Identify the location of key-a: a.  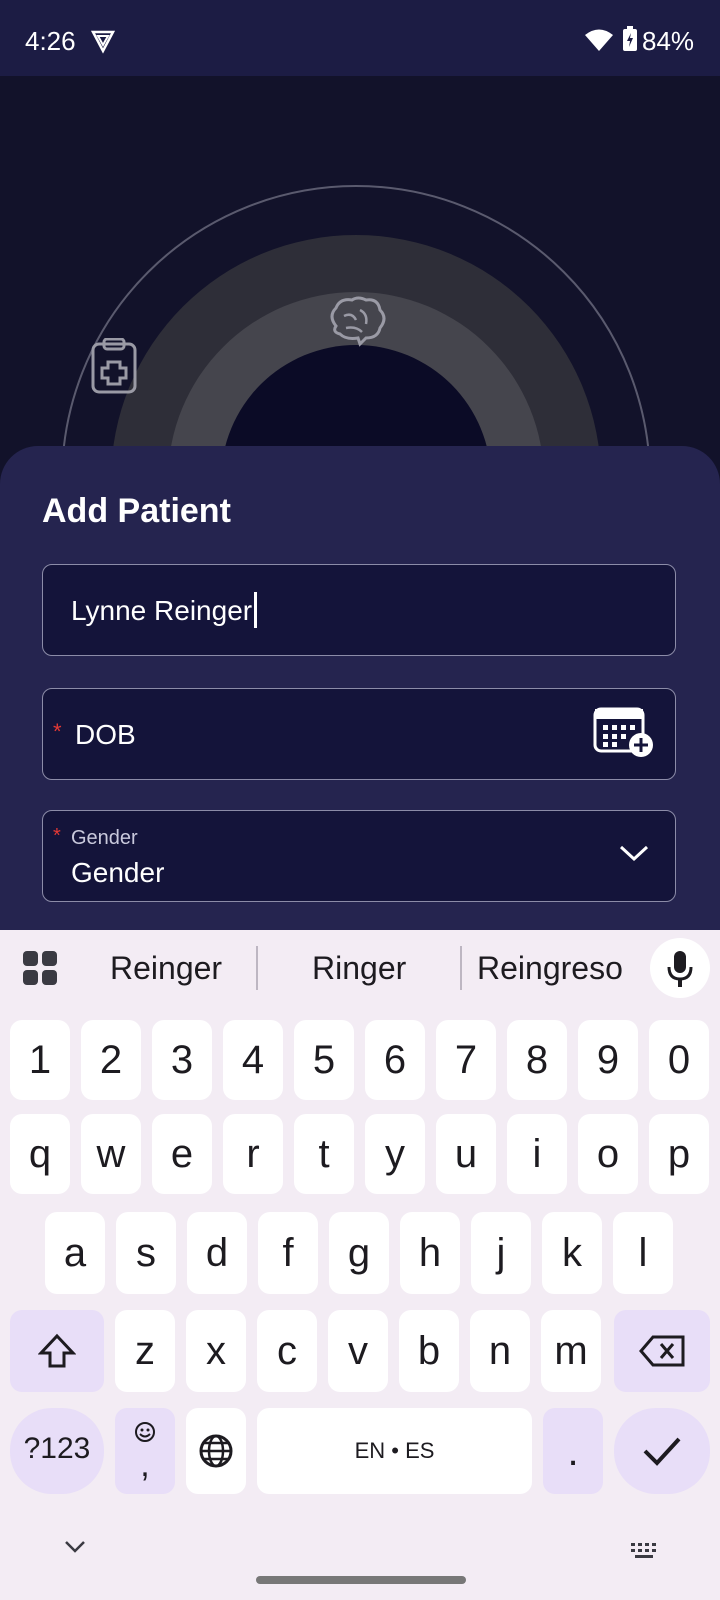
(75, 1253).